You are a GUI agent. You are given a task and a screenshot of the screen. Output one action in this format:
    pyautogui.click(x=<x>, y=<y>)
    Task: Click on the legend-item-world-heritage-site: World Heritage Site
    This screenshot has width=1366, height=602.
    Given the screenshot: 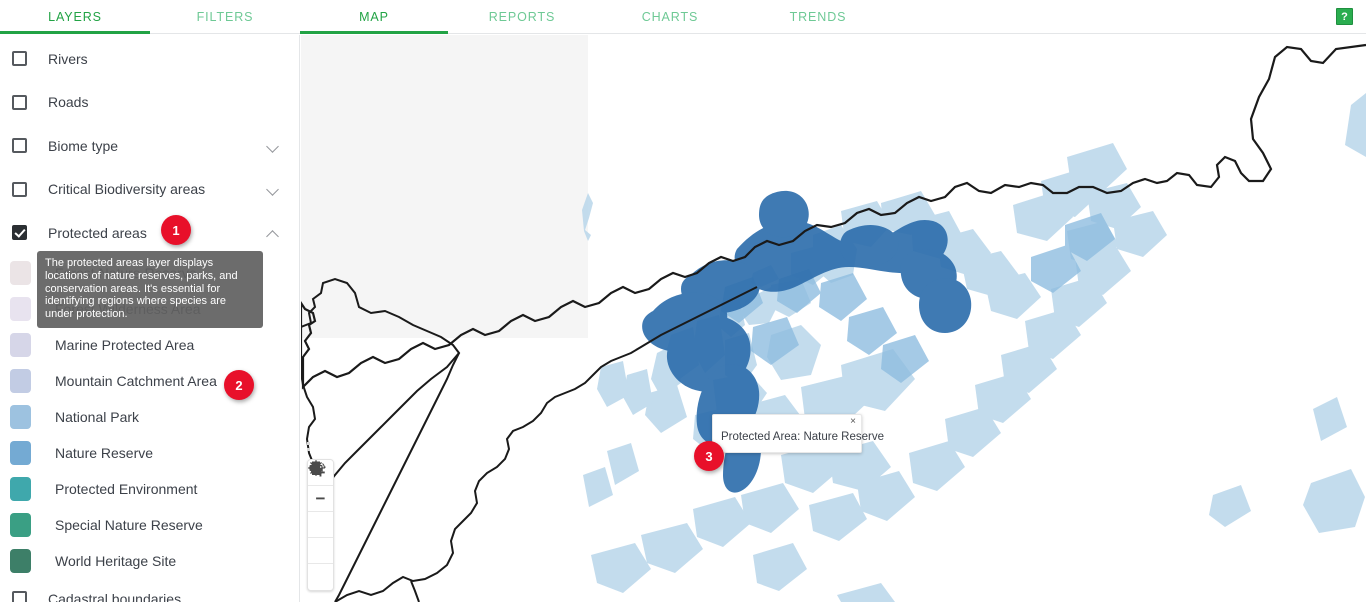 What is the action you would take?
    pyautogui.click(x=149, y=561)
    